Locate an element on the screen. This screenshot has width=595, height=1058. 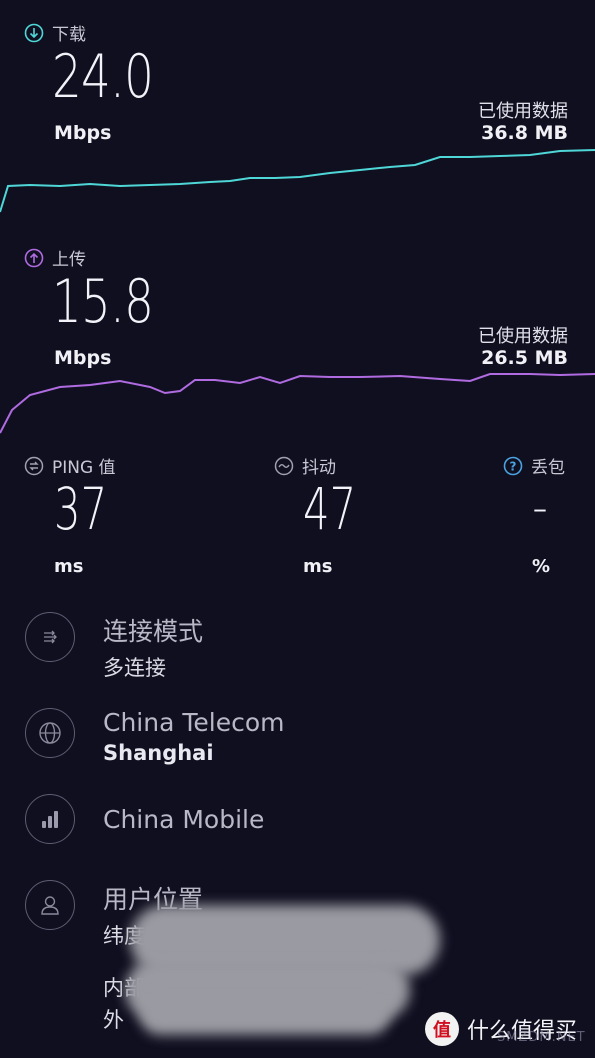
upload-data-used-label: 已使用数据 is located at coordinates (523, 336).